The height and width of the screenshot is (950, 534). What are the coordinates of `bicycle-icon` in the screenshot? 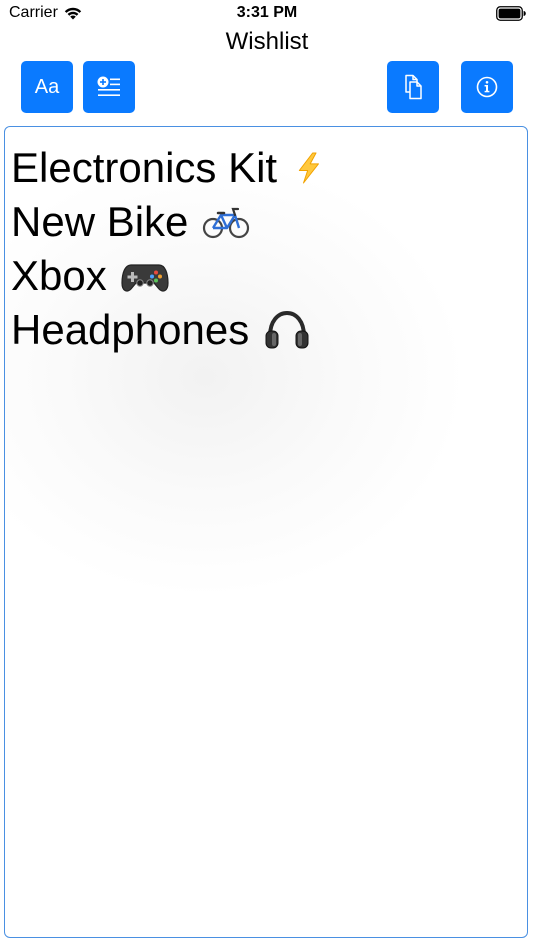 It's located at (226, 223).